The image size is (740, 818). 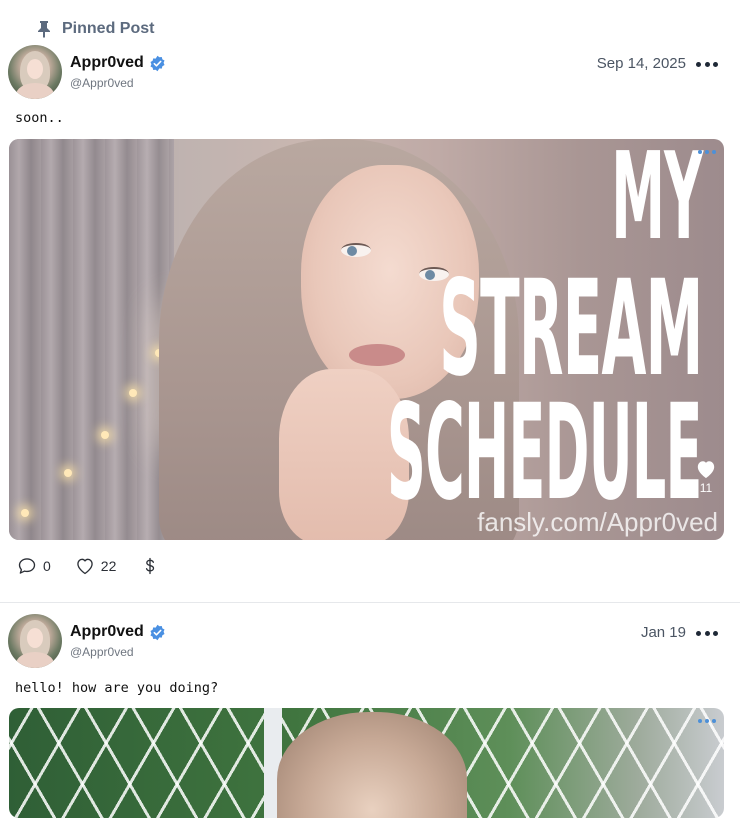 I want to click on post-date: Jan 19, so click(x=663, y=632).